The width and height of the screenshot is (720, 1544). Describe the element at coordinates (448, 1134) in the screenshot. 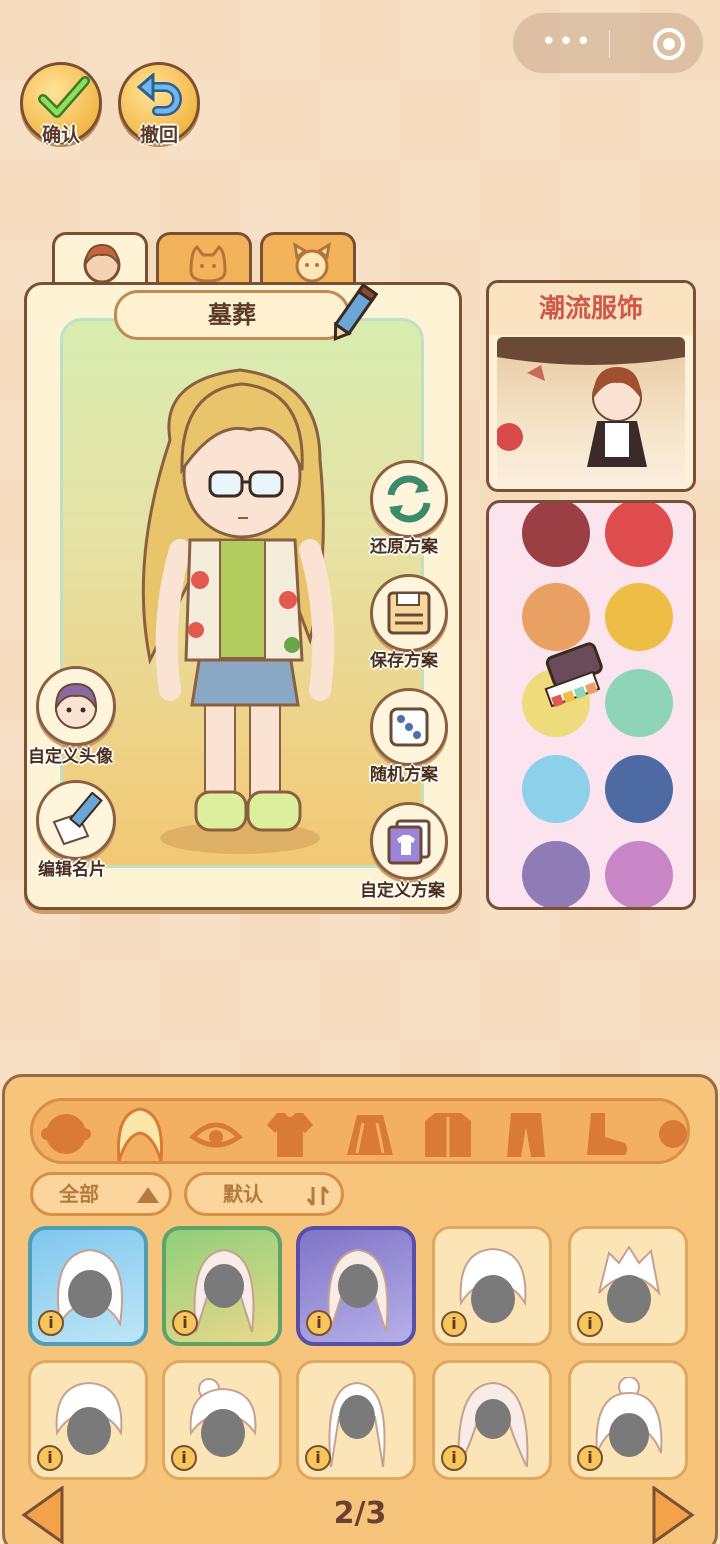

I see `coat-category-icon` at that location.